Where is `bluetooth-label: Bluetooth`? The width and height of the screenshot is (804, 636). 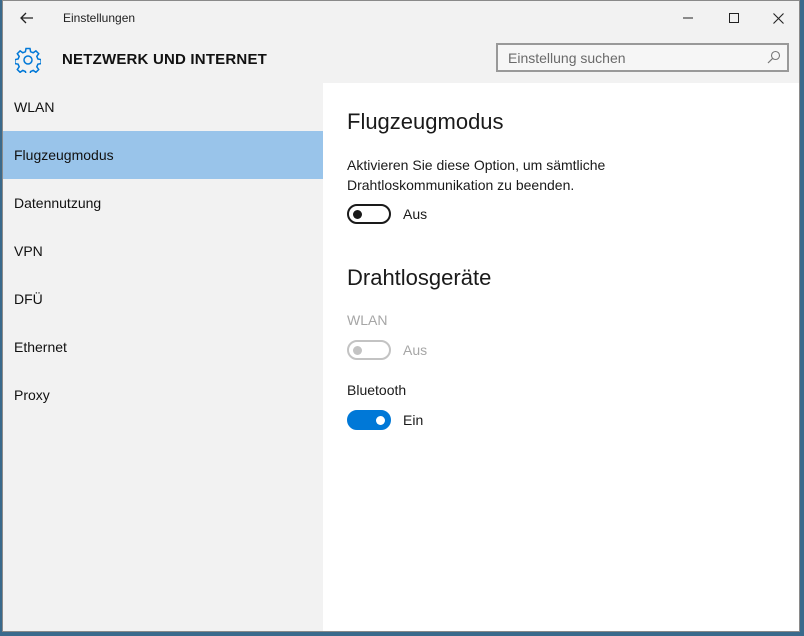 bluetooth-label: Bluetooth is located at coordinates (377, 390).